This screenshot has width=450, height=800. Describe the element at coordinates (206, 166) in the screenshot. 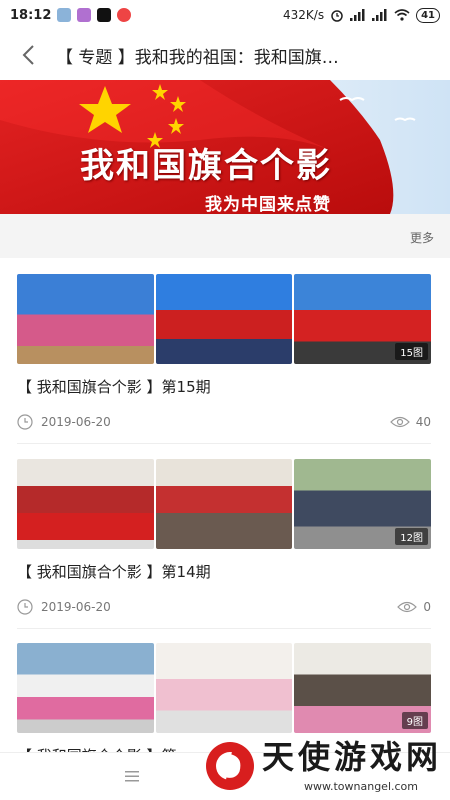

I see `banner-title: 我和国旗合个影` at that location.